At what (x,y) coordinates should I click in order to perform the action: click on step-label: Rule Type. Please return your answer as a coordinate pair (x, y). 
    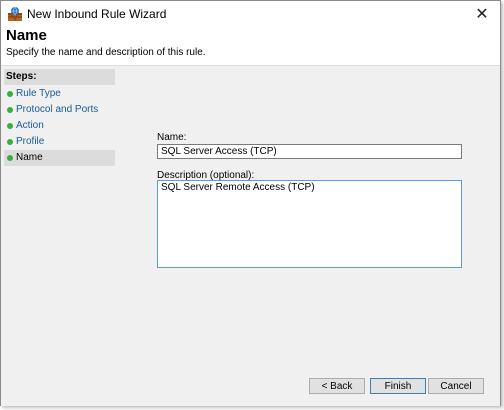
    Looking at the image, I should click on (38, 93).